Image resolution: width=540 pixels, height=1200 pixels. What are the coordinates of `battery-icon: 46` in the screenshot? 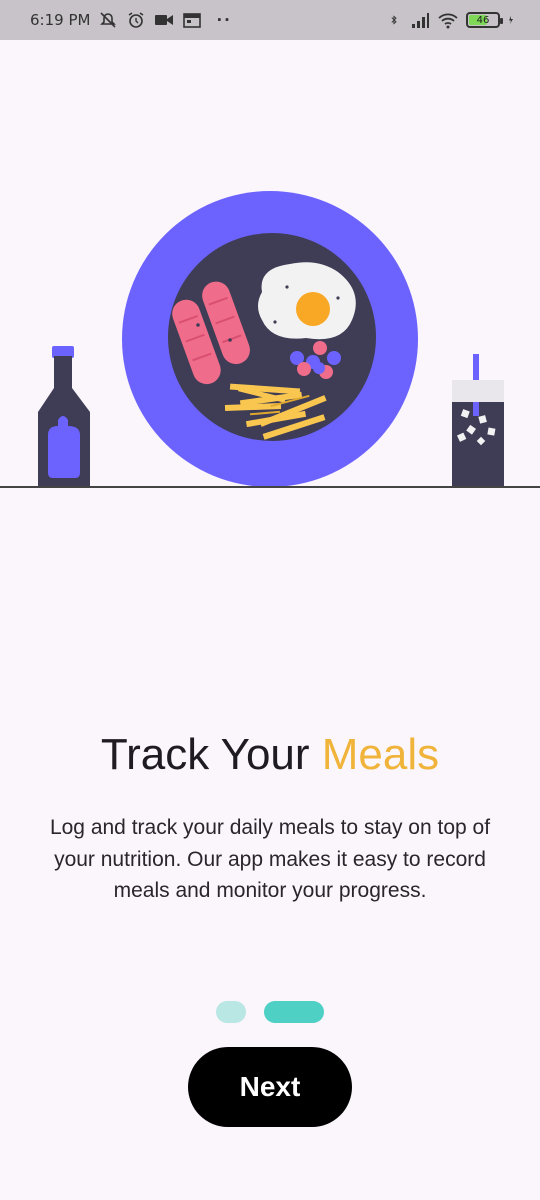 It's located at (484, 20).